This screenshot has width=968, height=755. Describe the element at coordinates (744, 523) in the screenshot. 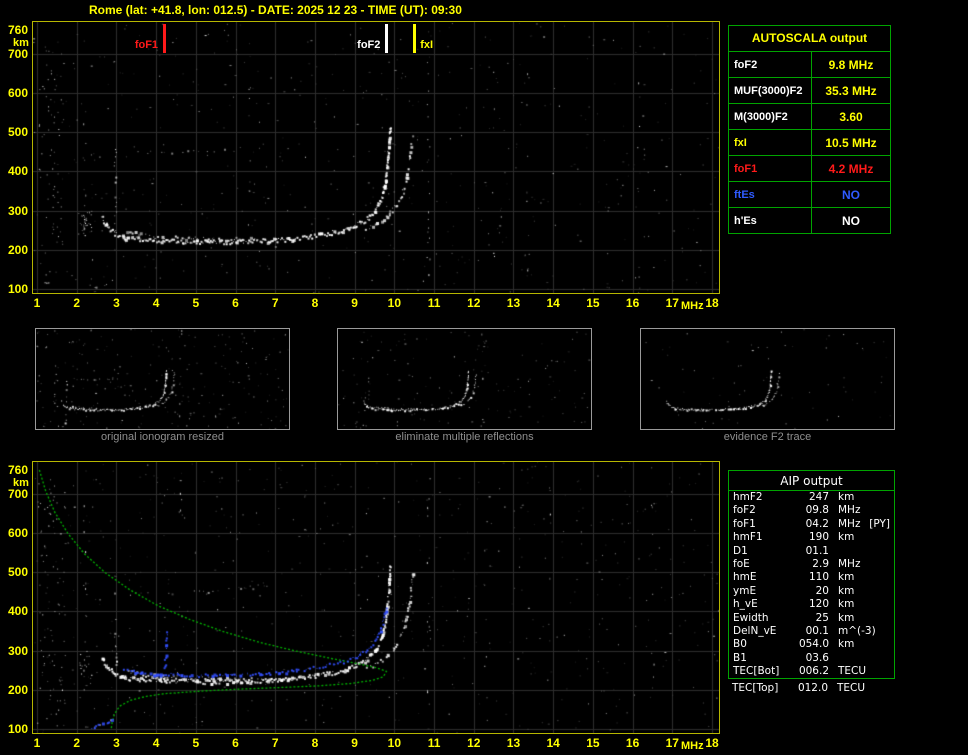

I see `aip-row-label: foF1` at that location.